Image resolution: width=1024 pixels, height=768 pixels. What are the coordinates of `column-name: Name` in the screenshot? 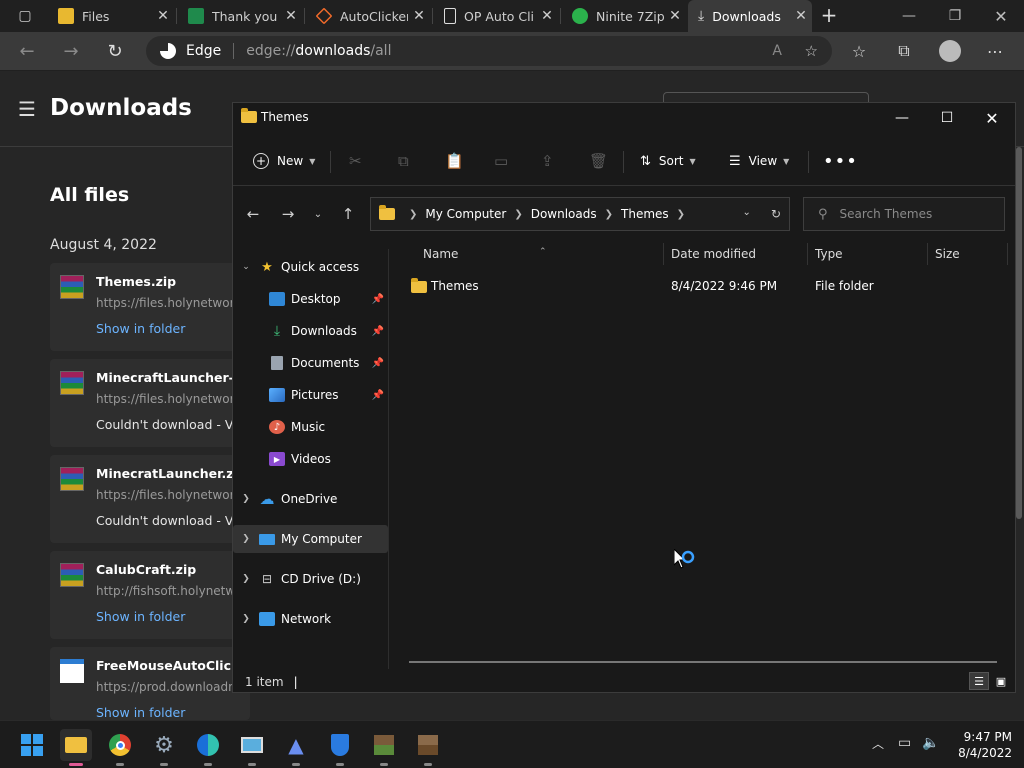 It's located at (440, 254).